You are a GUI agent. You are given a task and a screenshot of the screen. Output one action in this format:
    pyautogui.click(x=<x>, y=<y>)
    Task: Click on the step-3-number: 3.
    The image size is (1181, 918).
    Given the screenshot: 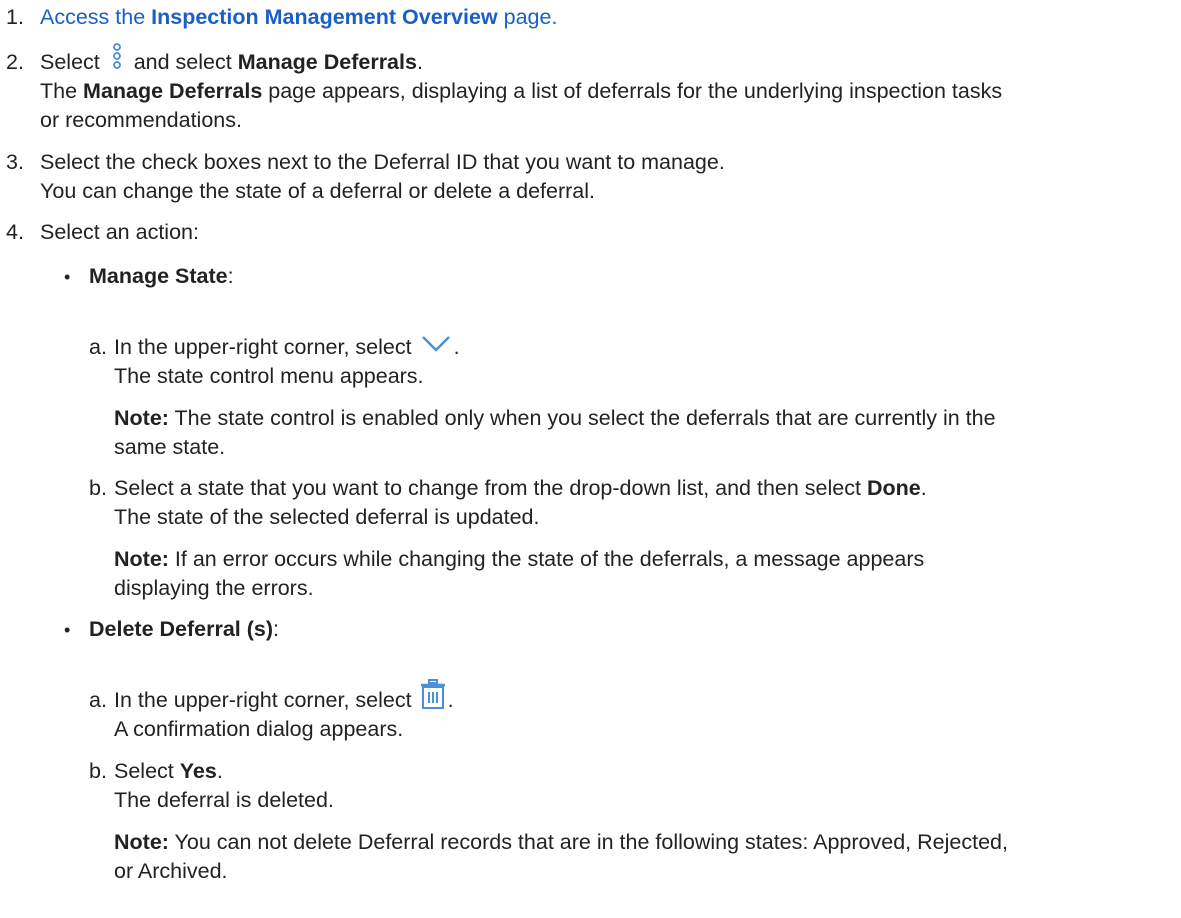 What is the action you would take?
    pyautogui.click(x=15, y=162)
    